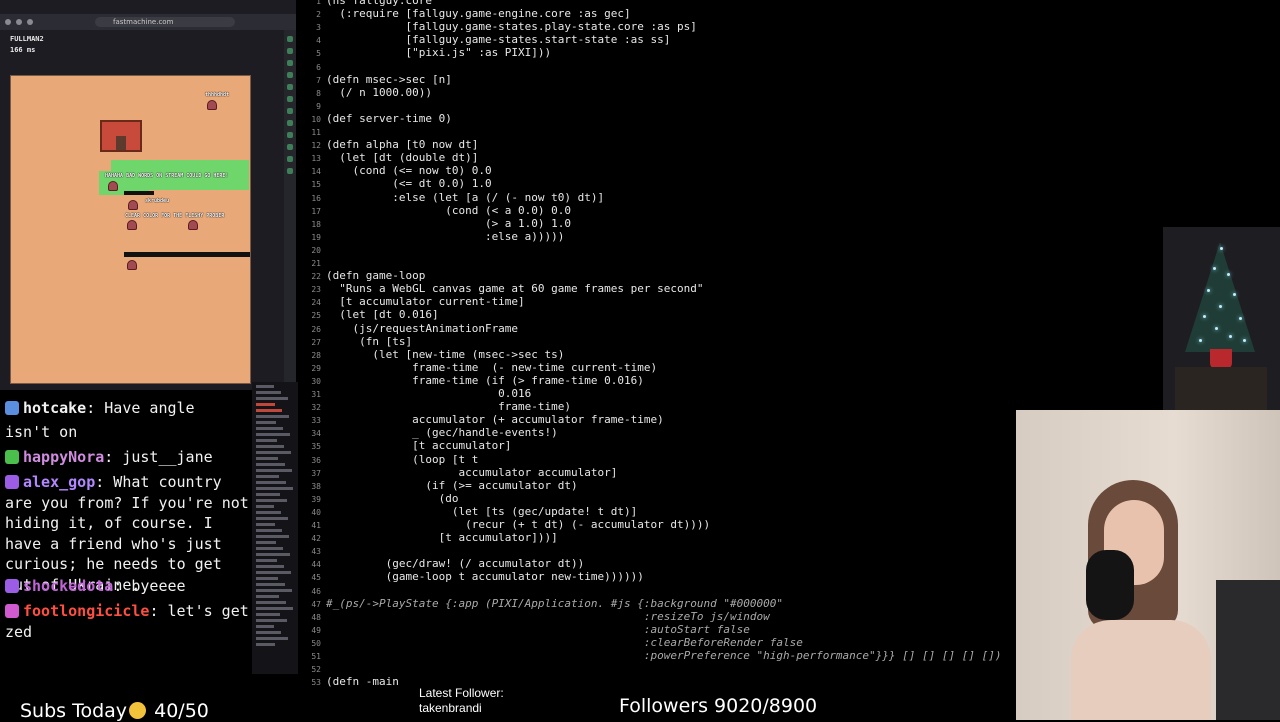 This screenshot has height=722, width=1280. Describe the element at coordinates (409, 171) in the screenshot. I see `code-text: (cond (<= now t0) 0.0` at that location.